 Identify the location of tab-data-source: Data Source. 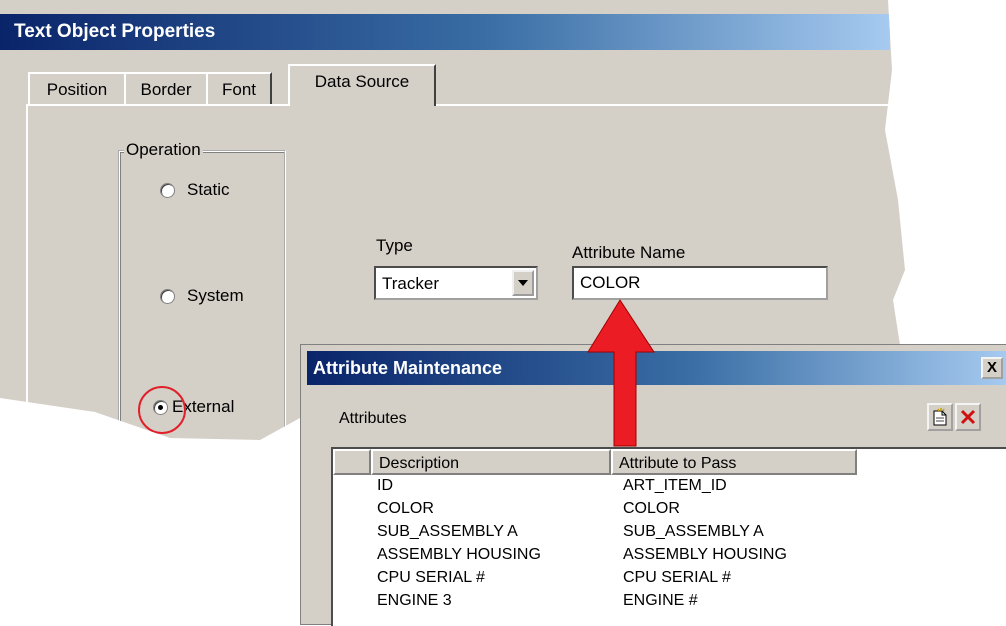
(362, 85).